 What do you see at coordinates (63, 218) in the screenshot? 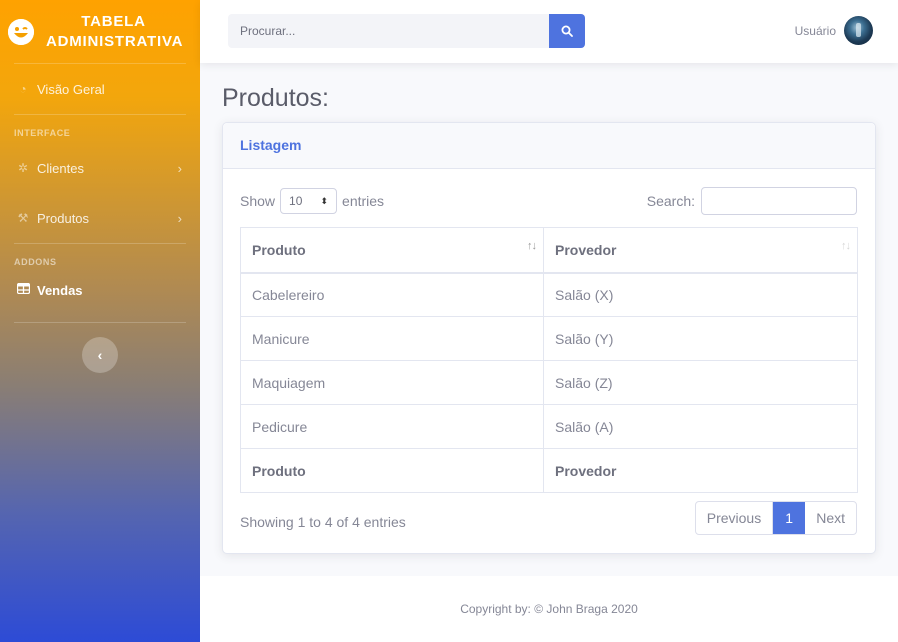
I see `sidebar-item-label: Produtos` at bounding box center [63, 218].